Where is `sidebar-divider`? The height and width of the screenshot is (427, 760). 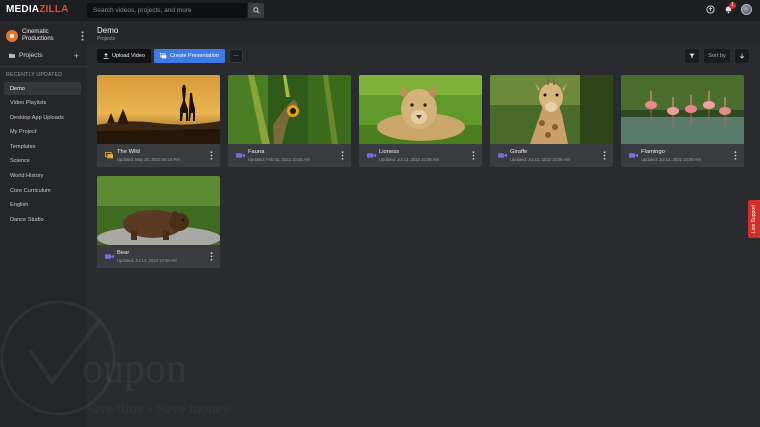
sidebar-divider is located at coordinates (43, 66).